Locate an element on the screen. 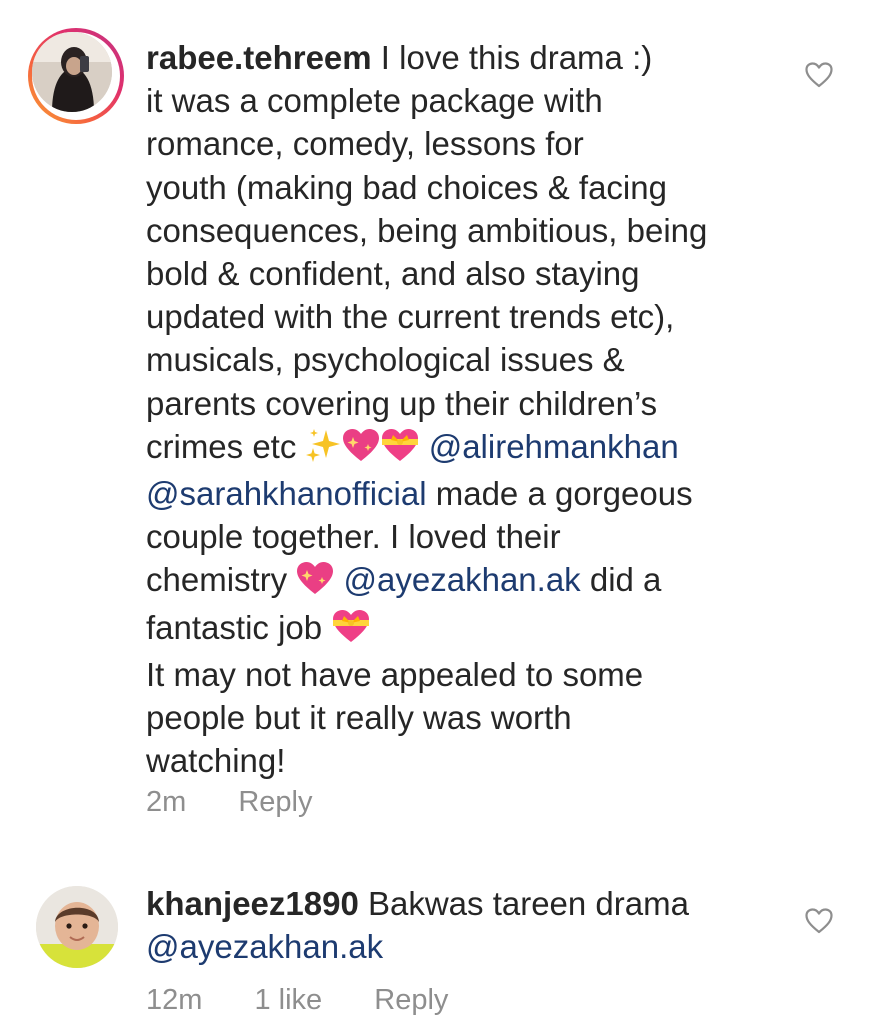 This screenshot has height=1024, width=881. comment-text: chemistry is located at coordinates (221, 580).